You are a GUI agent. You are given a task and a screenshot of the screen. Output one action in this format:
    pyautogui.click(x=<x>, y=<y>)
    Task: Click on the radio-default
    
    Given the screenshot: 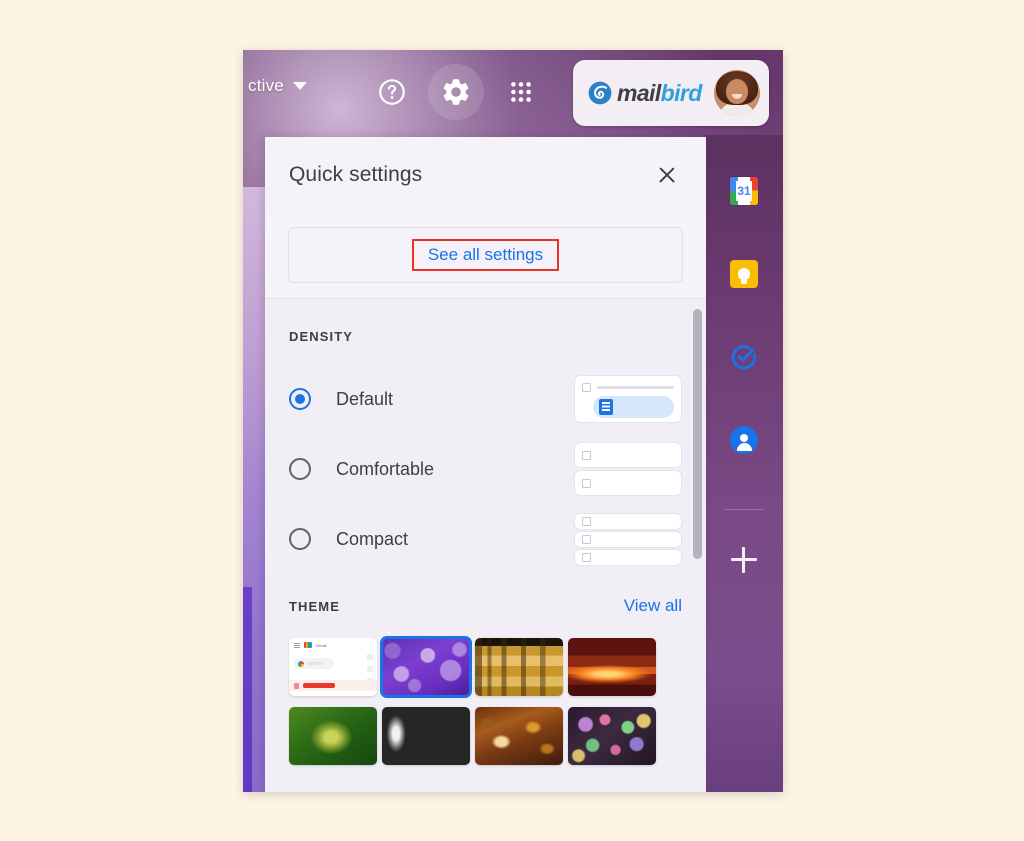 What is the action you would take?
    pyautogui.click(x=300, y=399)
    